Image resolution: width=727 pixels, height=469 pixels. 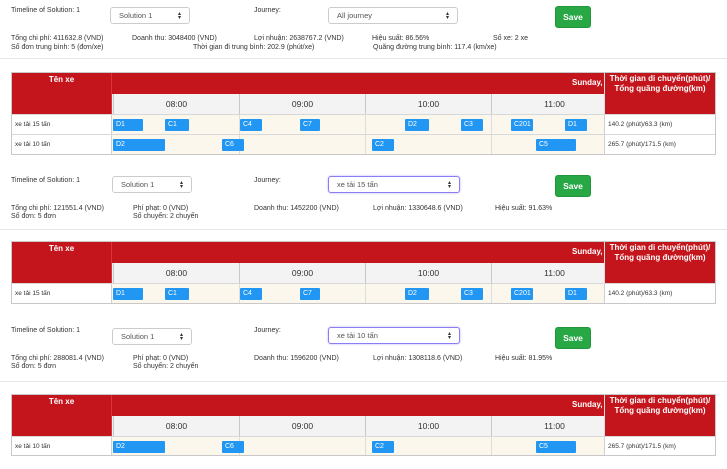 What do you see at coordinates (33, 216) in the screenshot?
I see `stat-orders: Số đơn: 5 đơn` at bounding box center [33, 216].